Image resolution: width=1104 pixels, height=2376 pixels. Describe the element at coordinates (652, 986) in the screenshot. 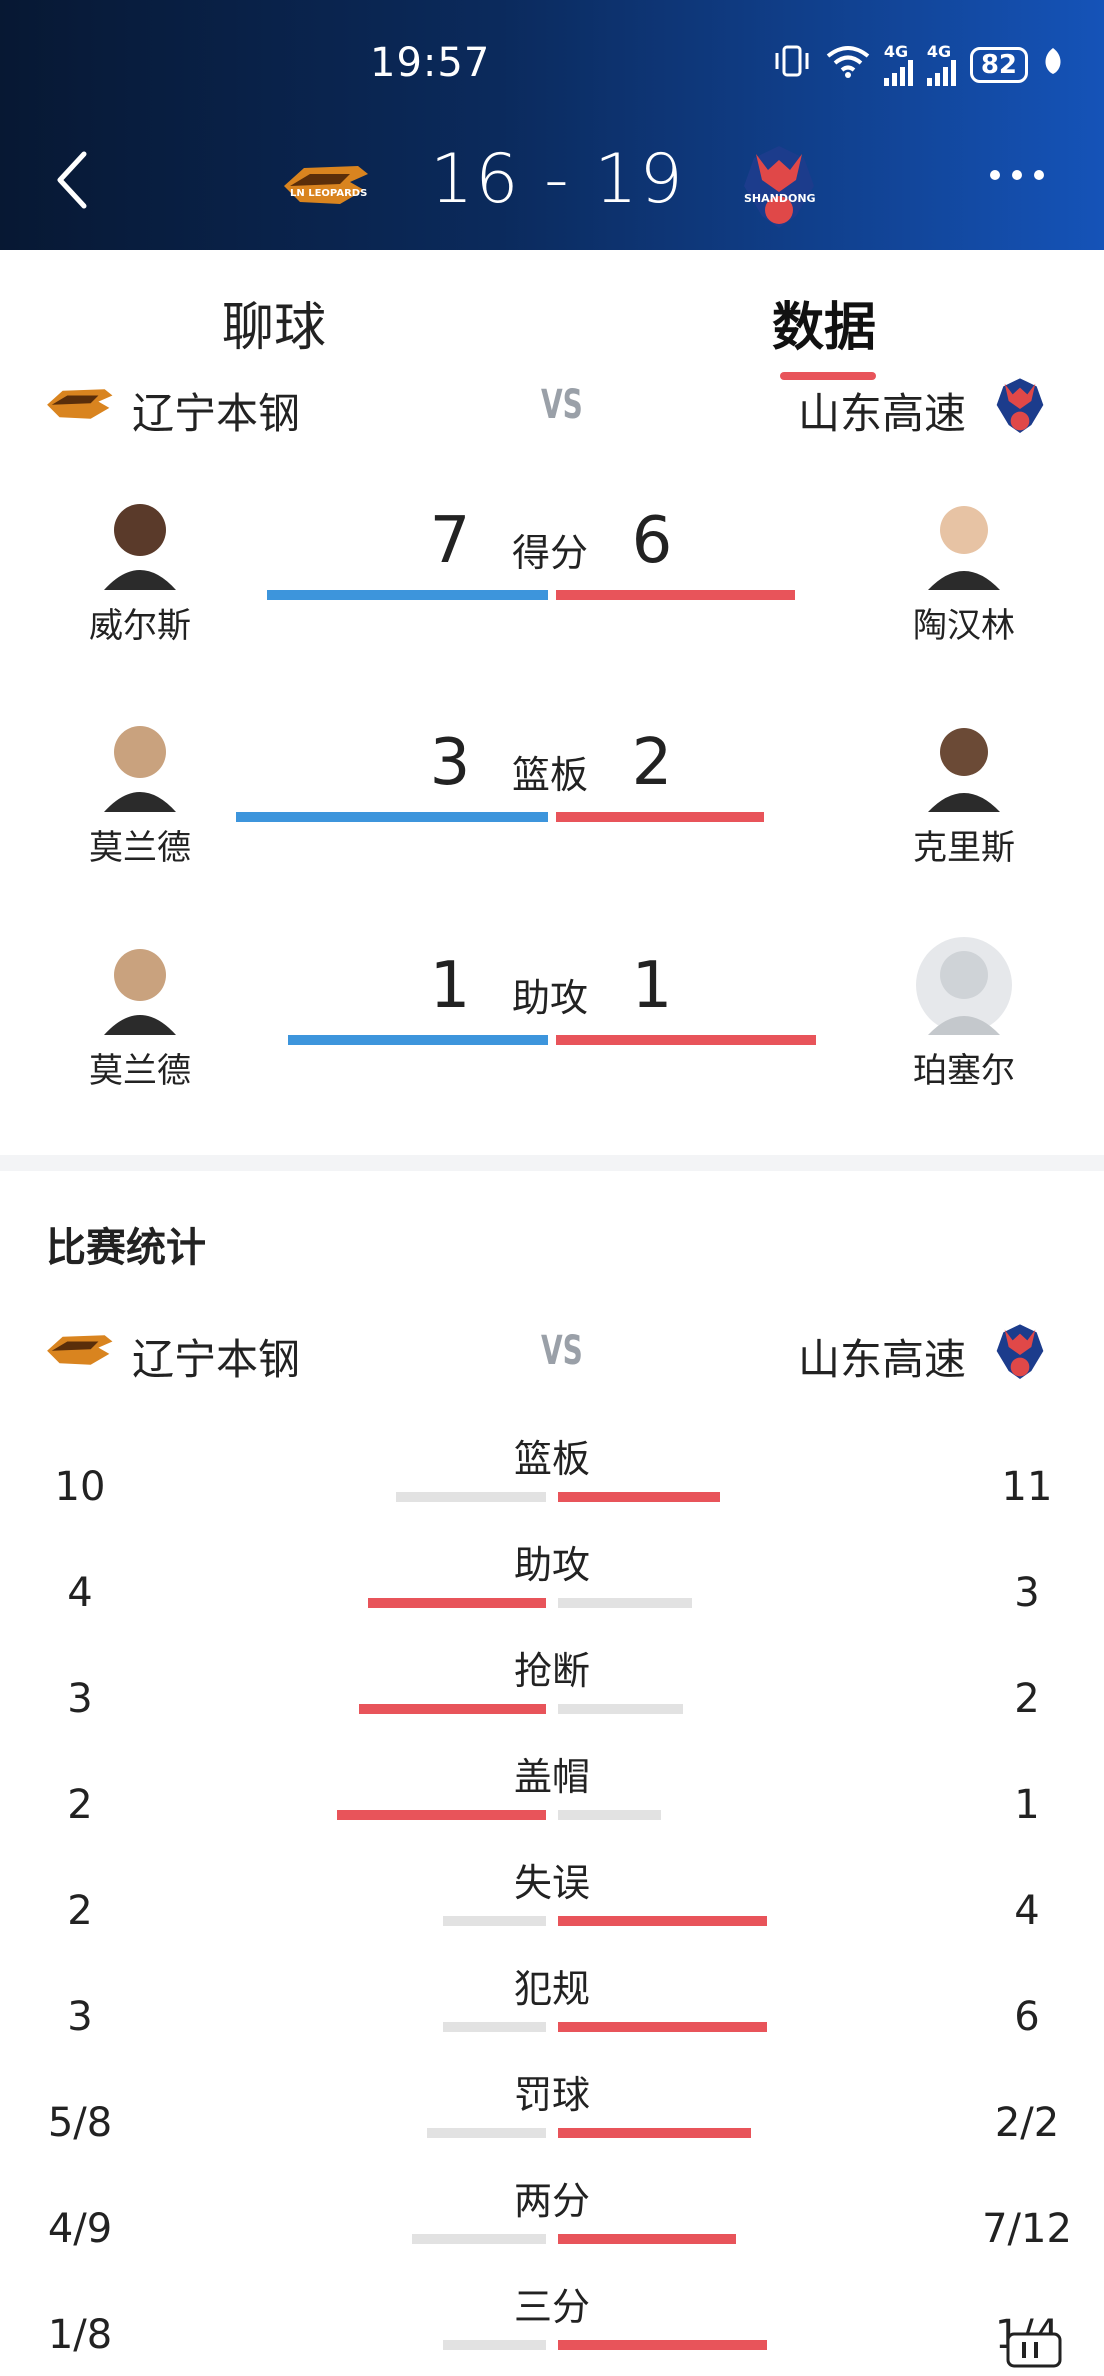

I see `away-leader-value: 1` at that location.